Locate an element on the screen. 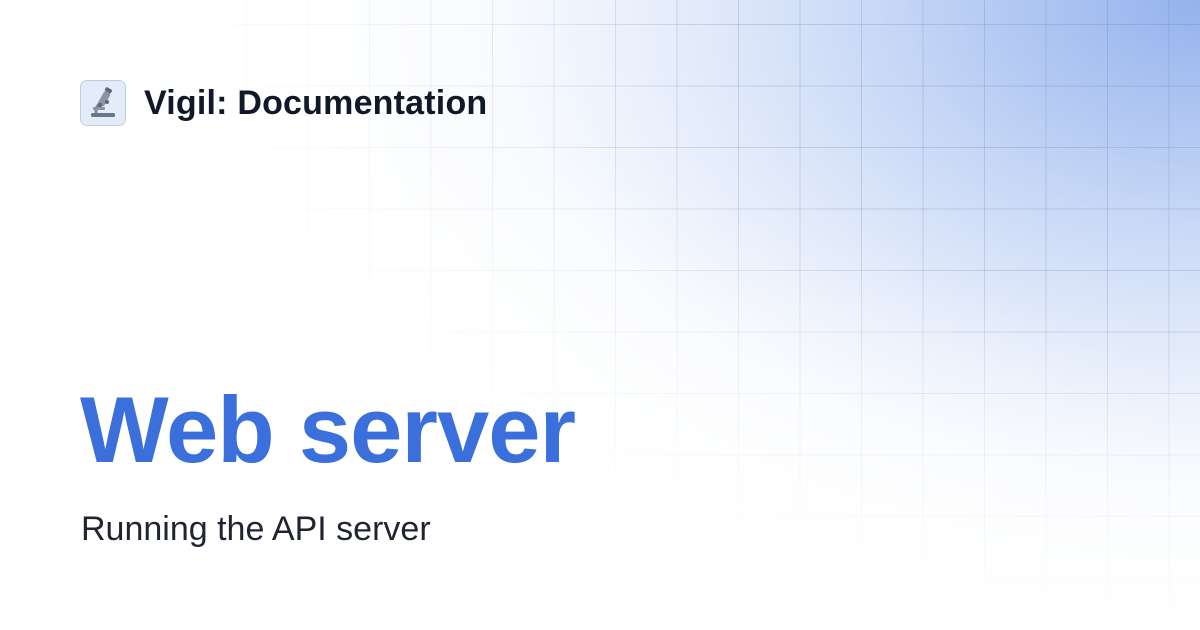 This screenshot has height=630, width=1200. page-subtitle: Running the API server is located at coordinates (256, 529).